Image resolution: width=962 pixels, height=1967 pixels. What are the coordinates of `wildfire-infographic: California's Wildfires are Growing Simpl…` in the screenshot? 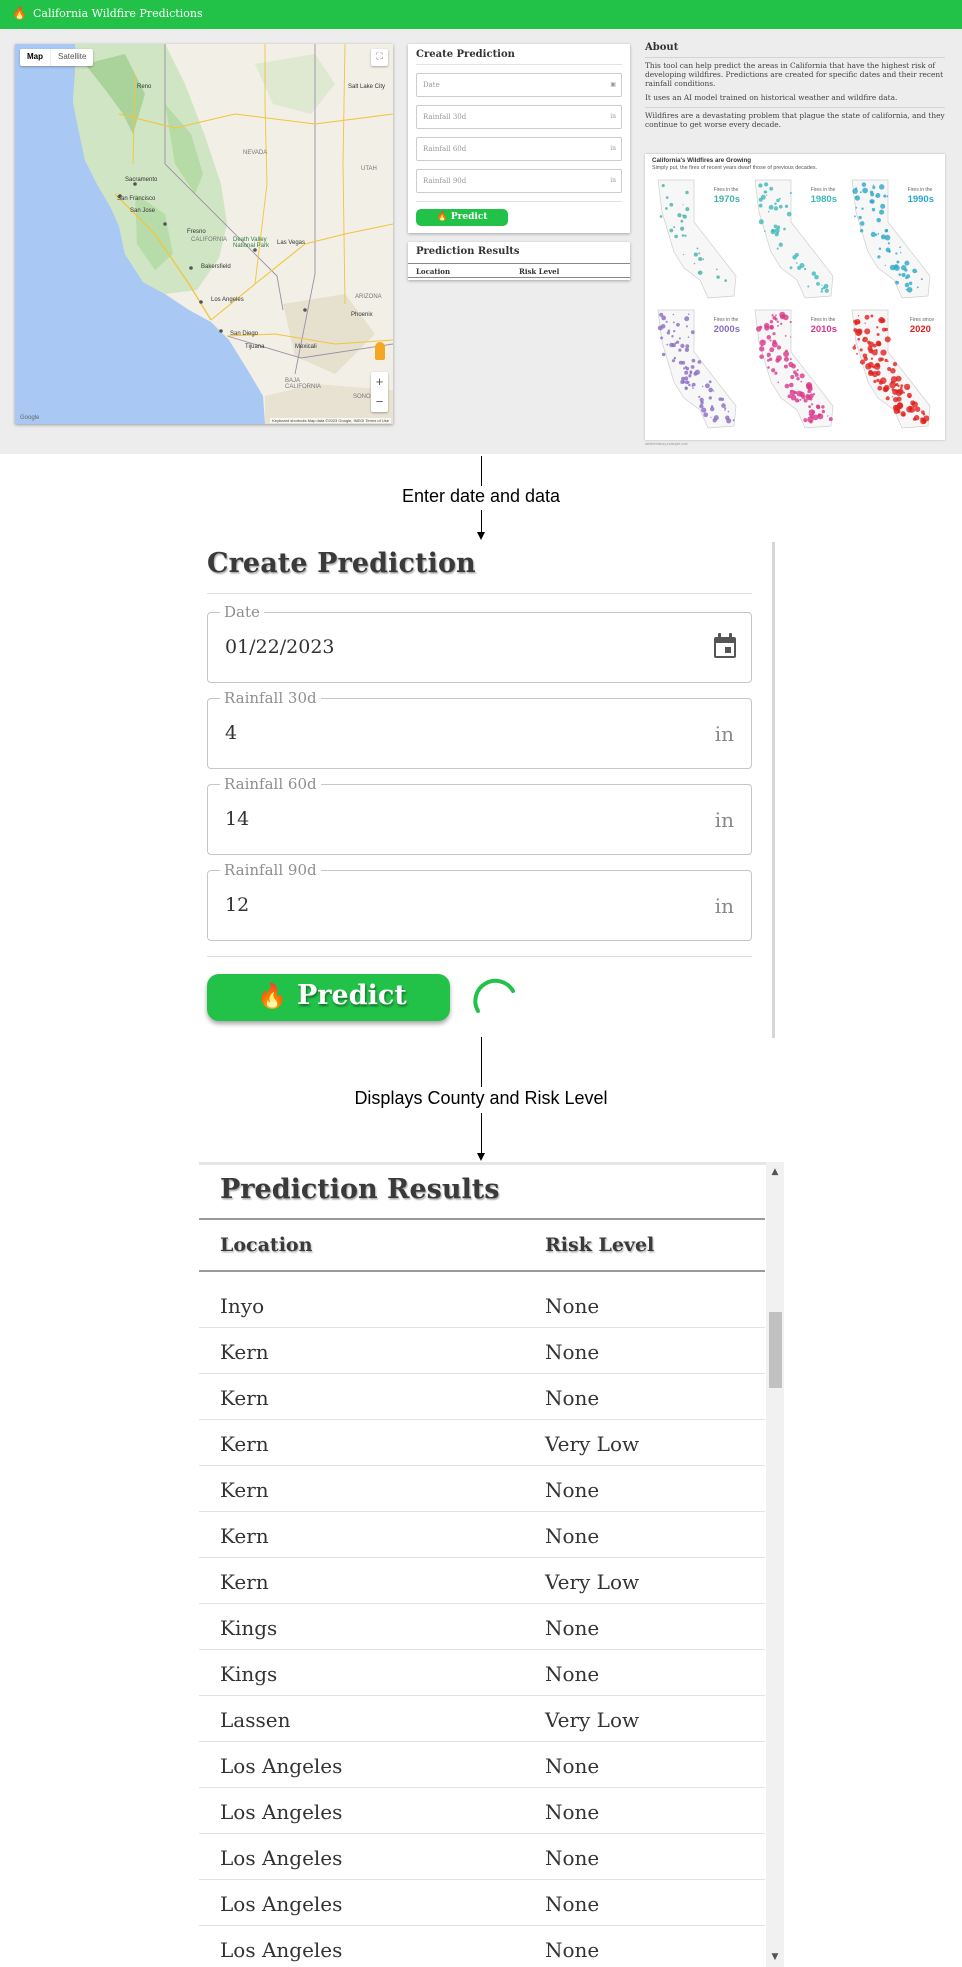 It's located at (795, 297).